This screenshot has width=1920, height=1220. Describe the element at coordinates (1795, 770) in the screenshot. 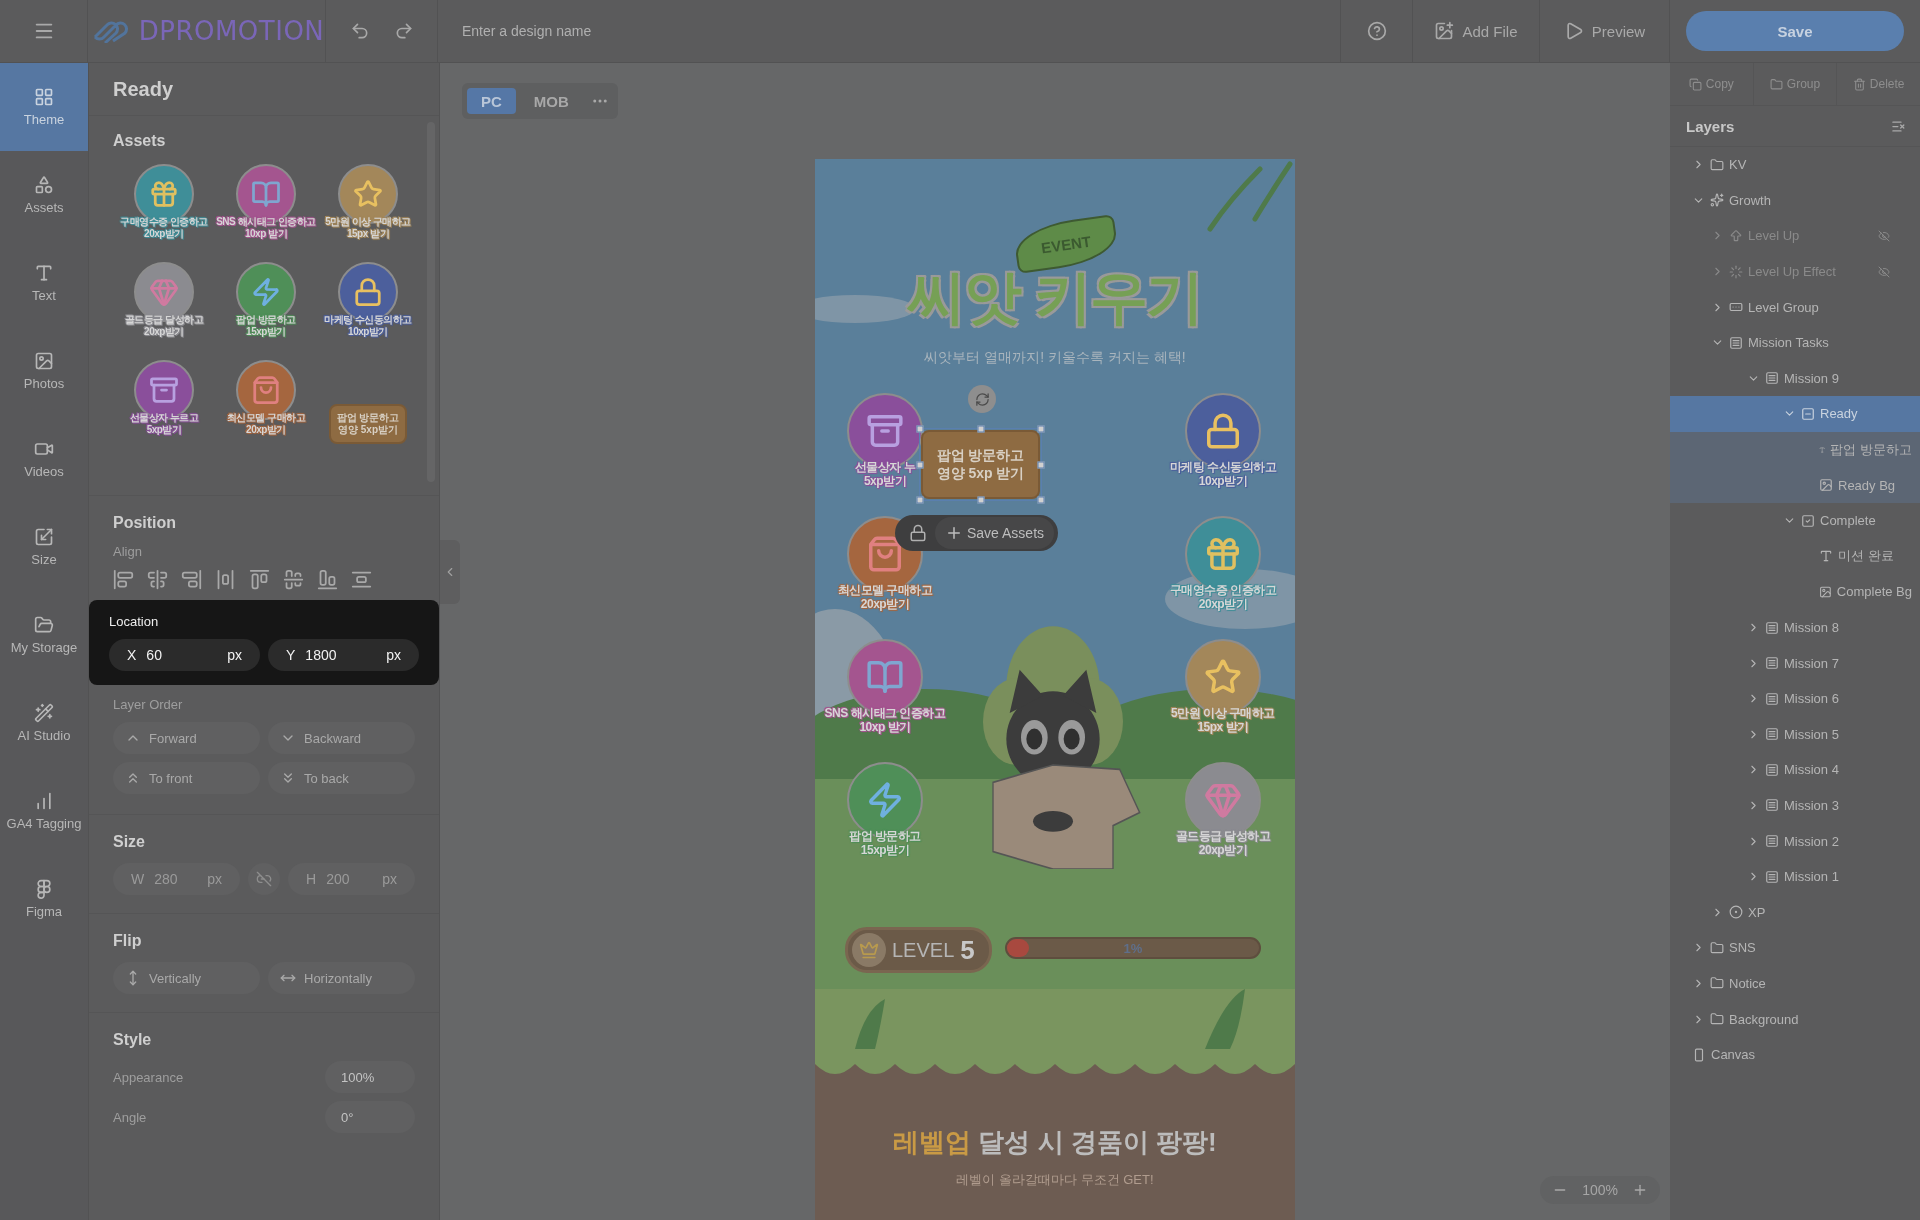

I see `layer-item: Mission 4` at that location.